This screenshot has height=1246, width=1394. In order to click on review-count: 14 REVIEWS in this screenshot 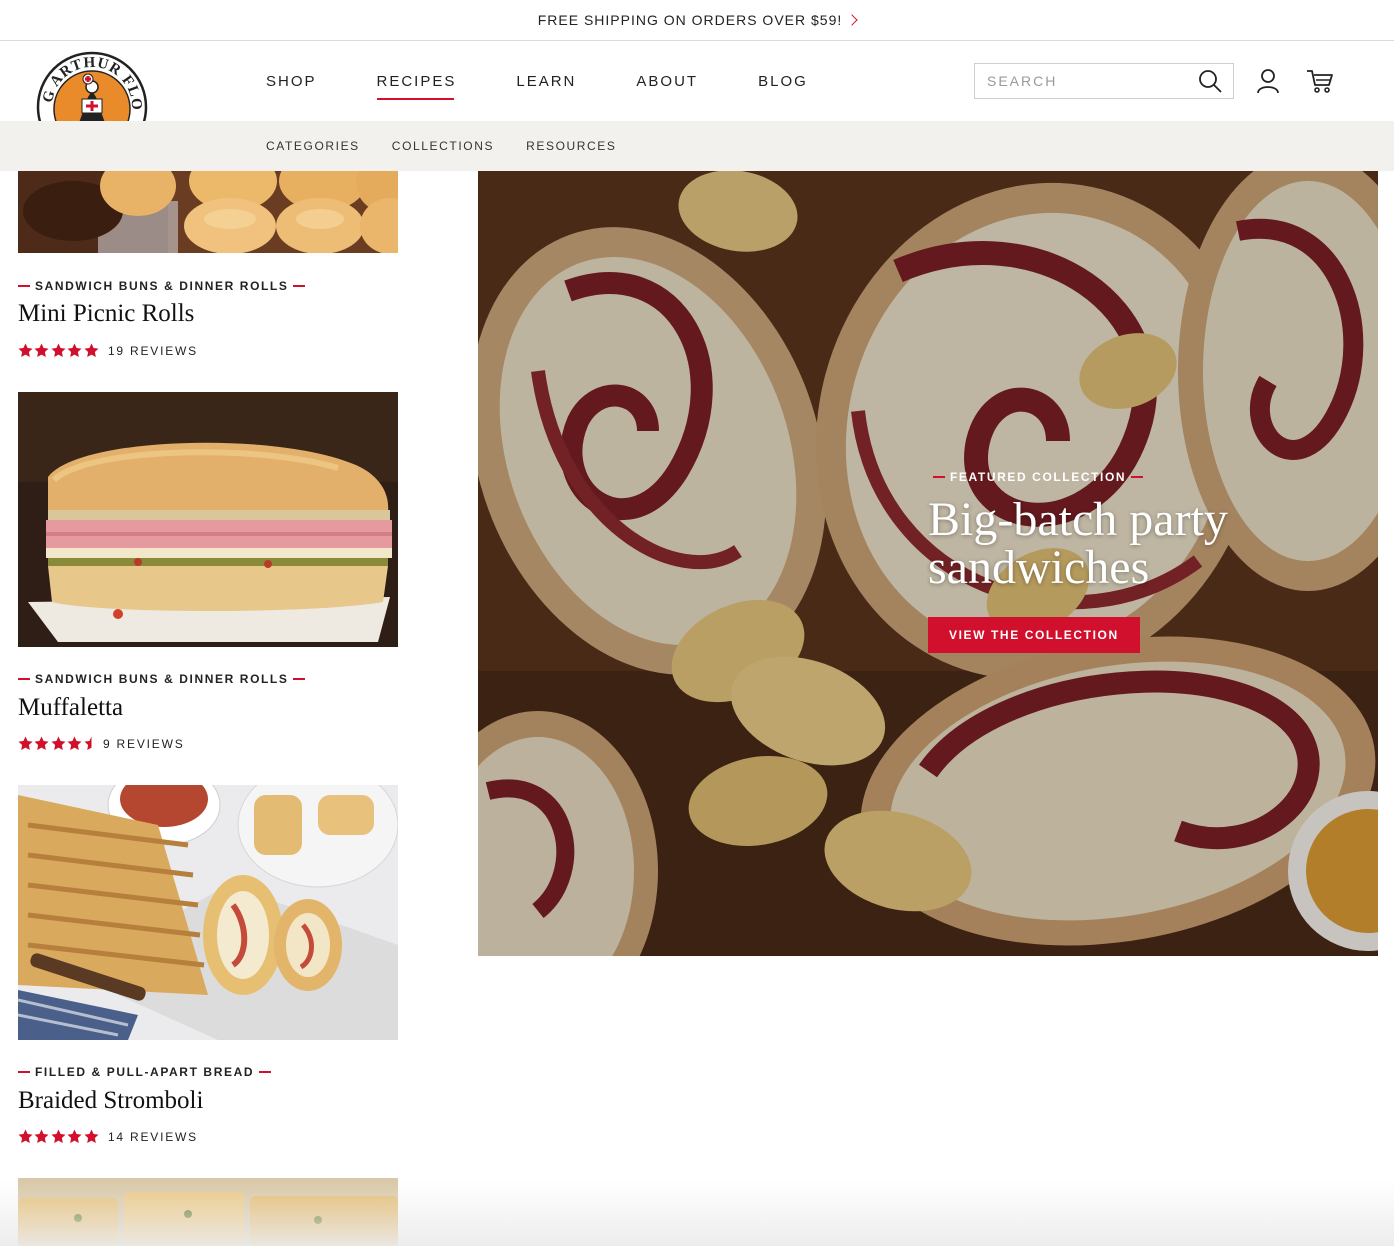, I will do `click(153, 1137)`.